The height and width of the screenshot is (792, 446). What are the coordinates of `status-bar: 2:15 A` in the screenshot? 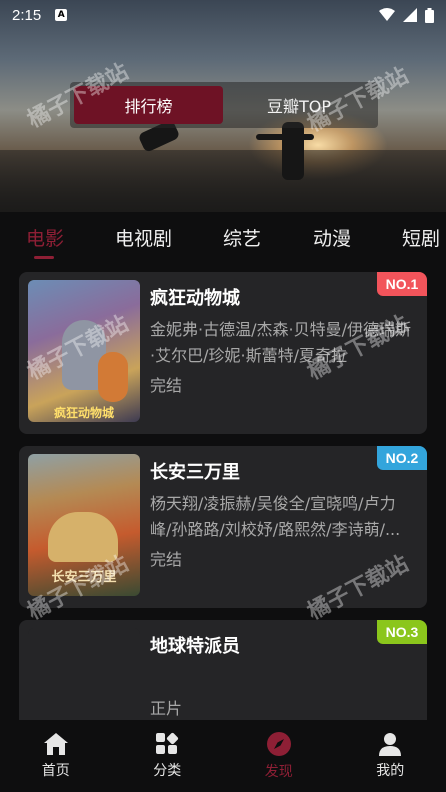 It's located at (223, 15).